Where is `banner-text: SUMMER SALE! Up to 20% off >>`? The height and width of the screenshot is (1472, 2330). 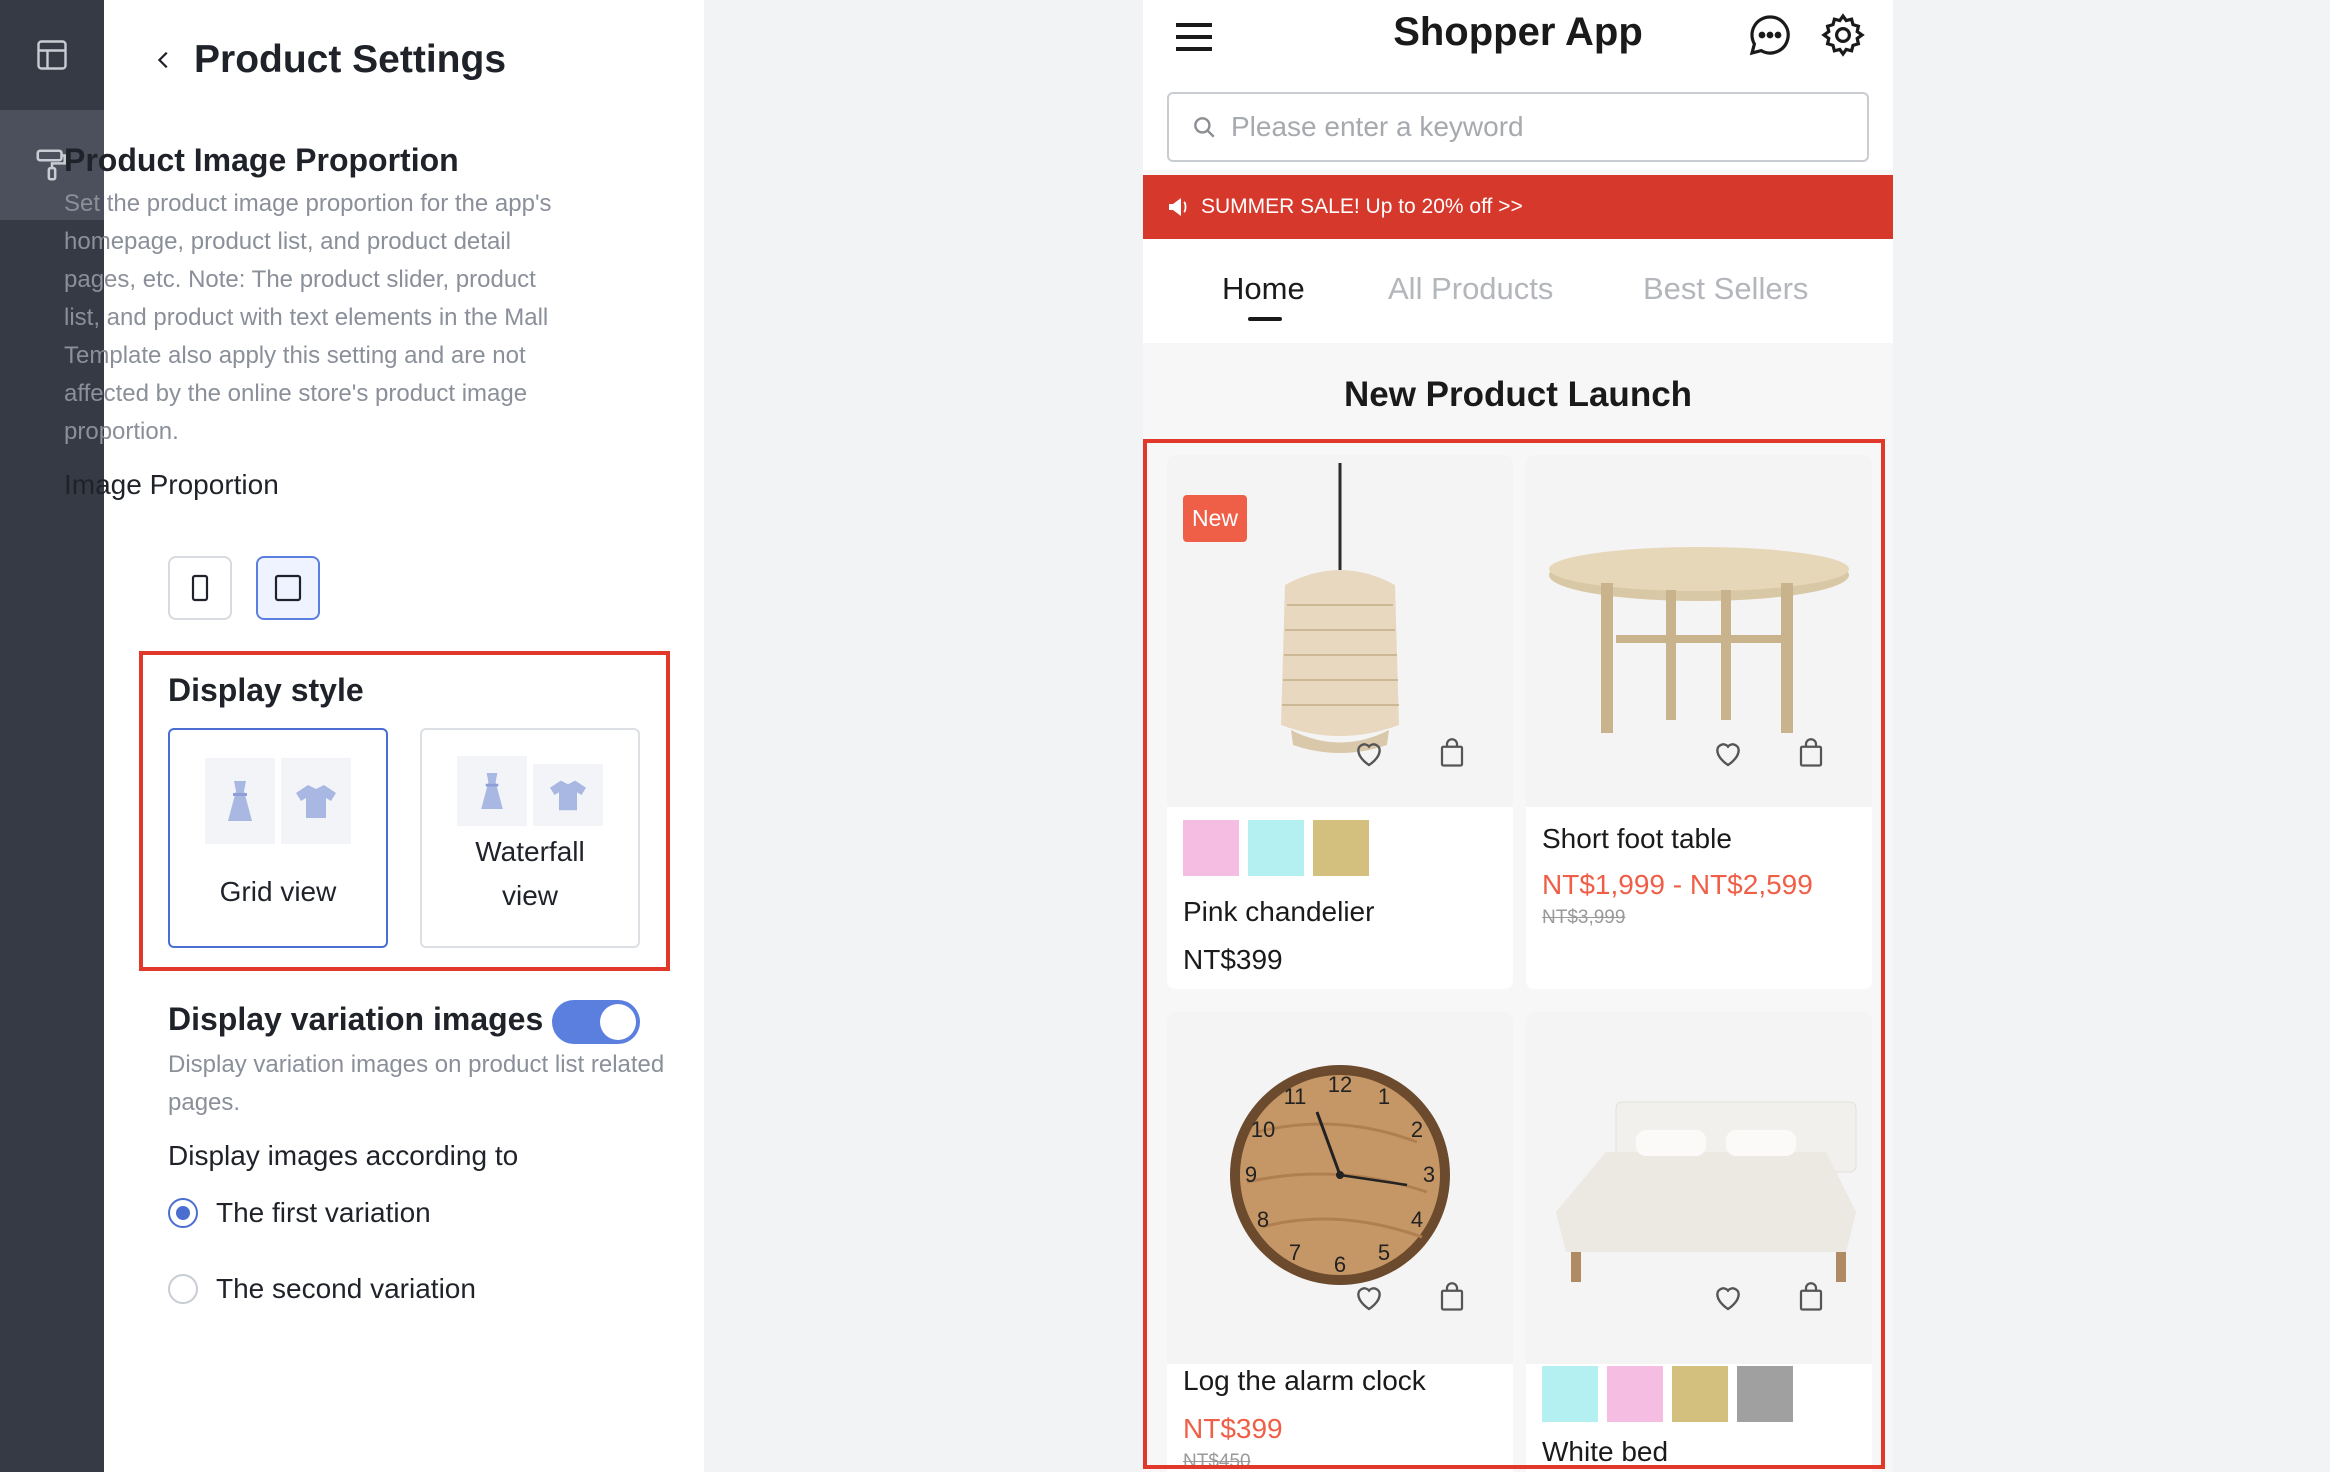 banner-text: SUMMER SALE! Up to 20% off >> is located at coordinates (1362, 206).